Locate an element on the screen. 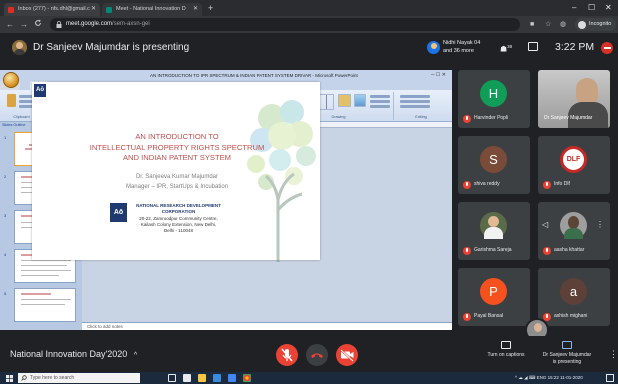 The image size is (618, 384). participant-tile: ◁ ⋮ aasha khattar is located at coordinates (574, 231).